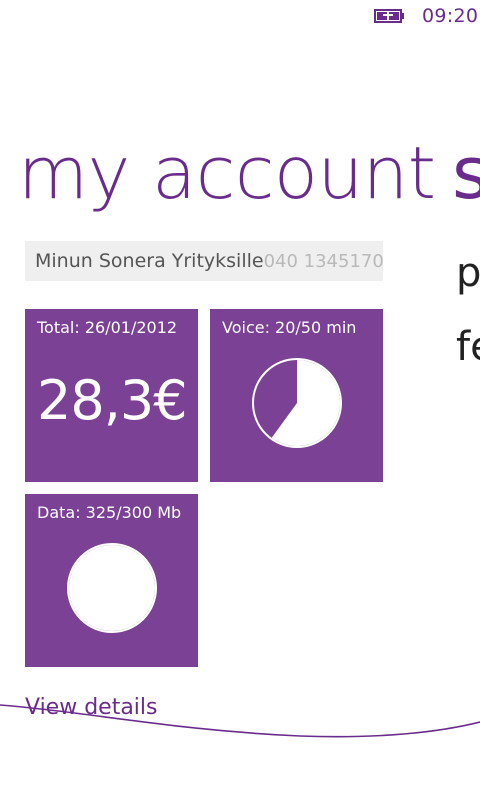 The height and width of the screenshot is (800, 480). I want to click on voice-tile: Voice: 20/50 min, so click(296, 395).